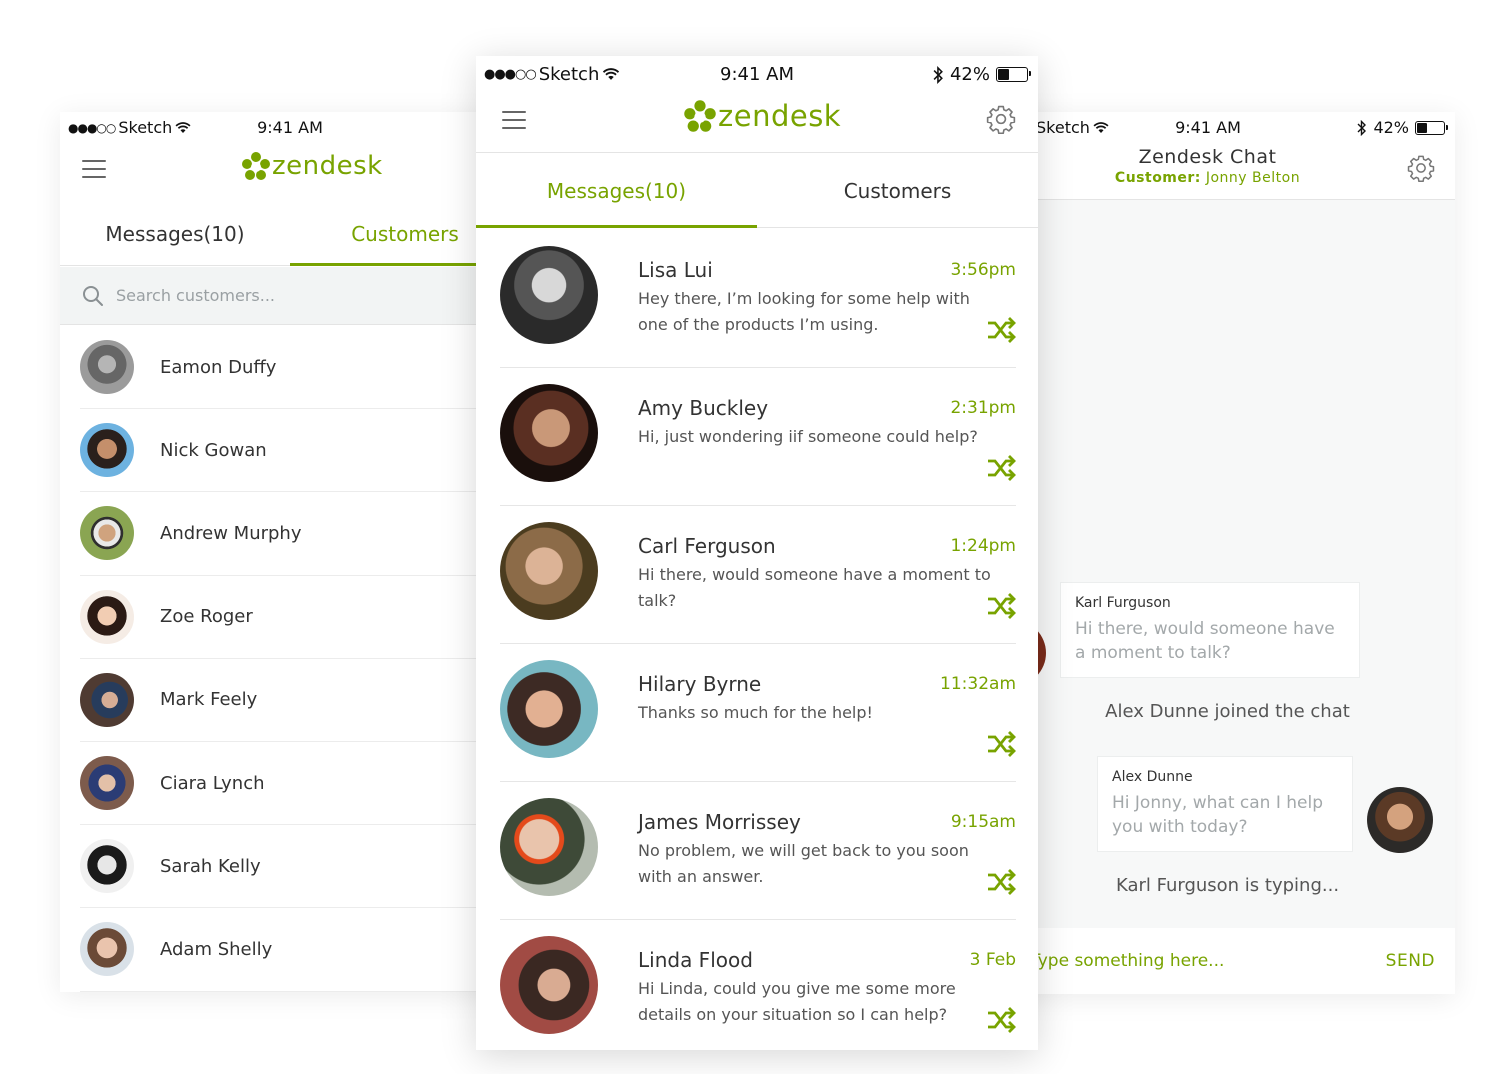 The width and height of the screenshot is (1510, 1074). I want to click on carrier-name: Sketch, so click(1063, 127).